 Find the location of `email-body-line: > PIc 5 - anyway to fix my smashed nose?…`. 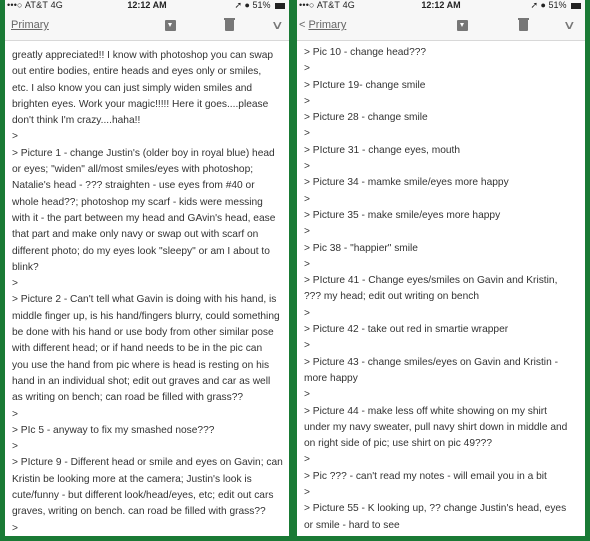

email-body-line: > PIc 5 - anyway to fix my smashed nose?… is located at coordinates (113, 430).